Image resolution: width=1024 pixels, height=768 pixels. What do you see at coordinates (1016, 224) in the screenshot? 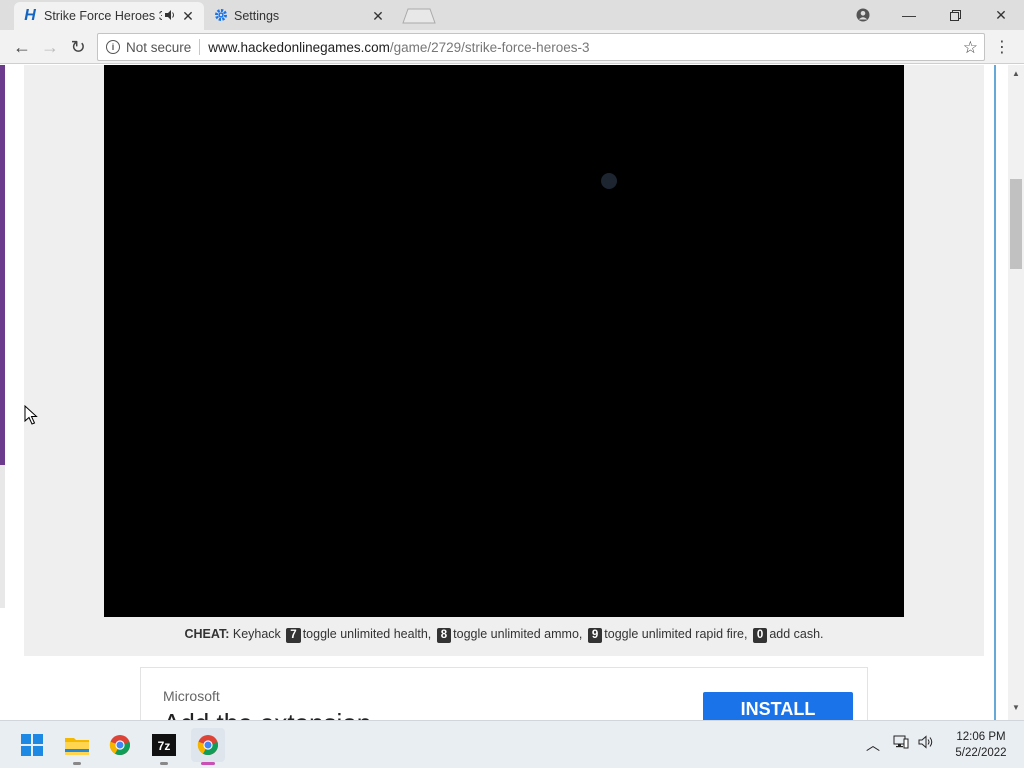
I see `scroll-thumb` at bounding box center [1016, 224].